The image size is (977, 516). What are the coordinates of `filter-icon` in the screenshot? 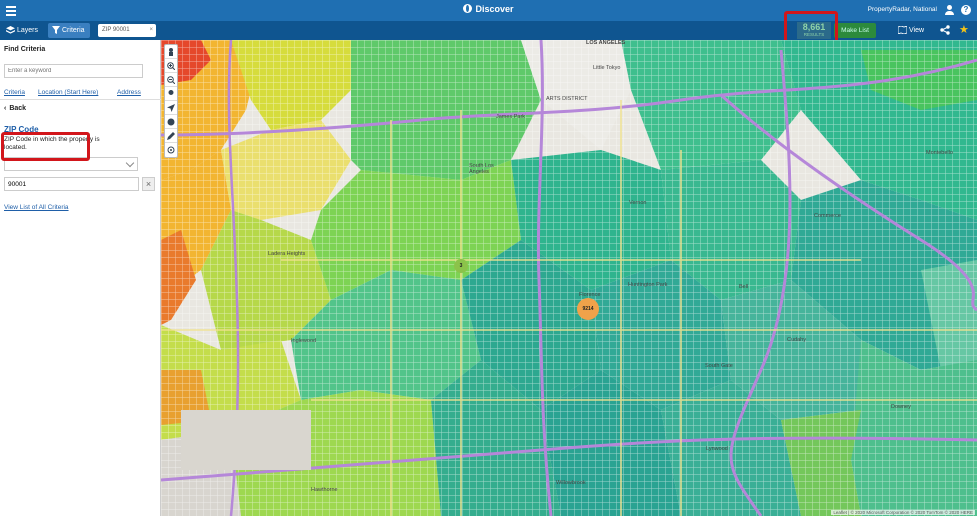 It's located at (56, 30).